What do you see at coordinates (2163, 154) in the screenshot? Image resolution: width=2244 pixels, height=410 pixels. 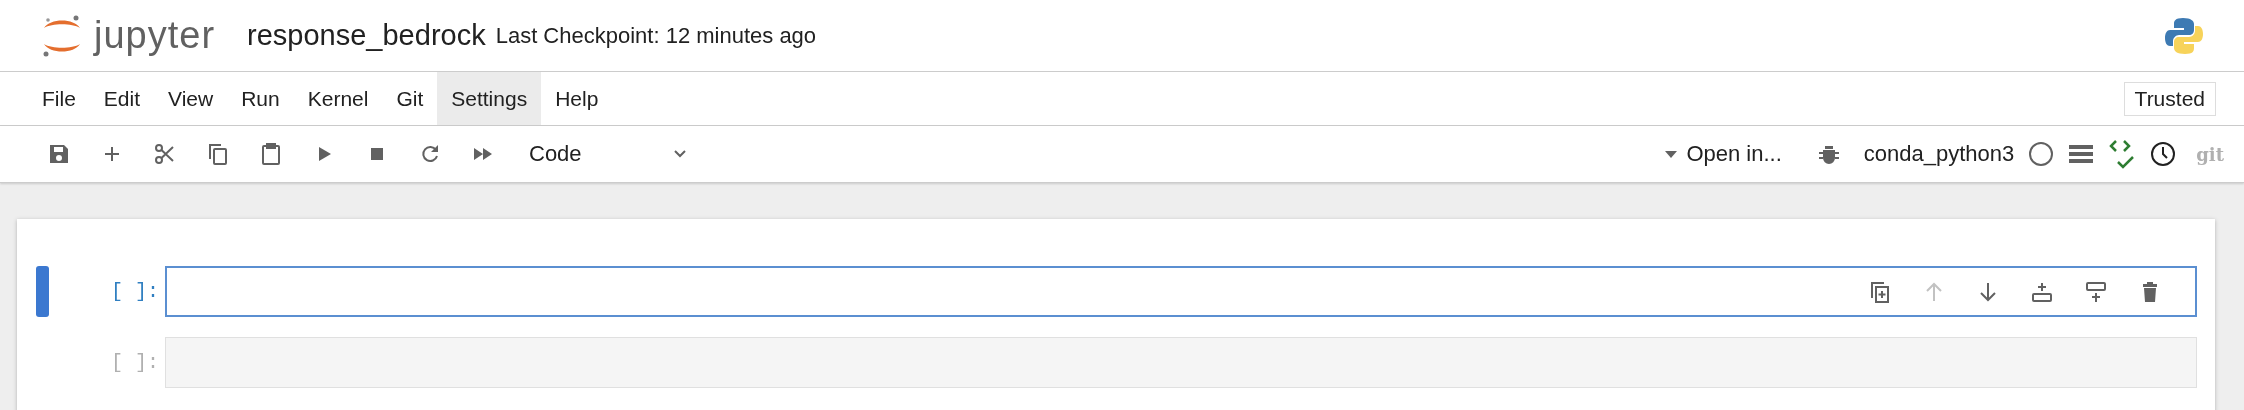 I see `clock-icon` at bounding box center [2163, 154].